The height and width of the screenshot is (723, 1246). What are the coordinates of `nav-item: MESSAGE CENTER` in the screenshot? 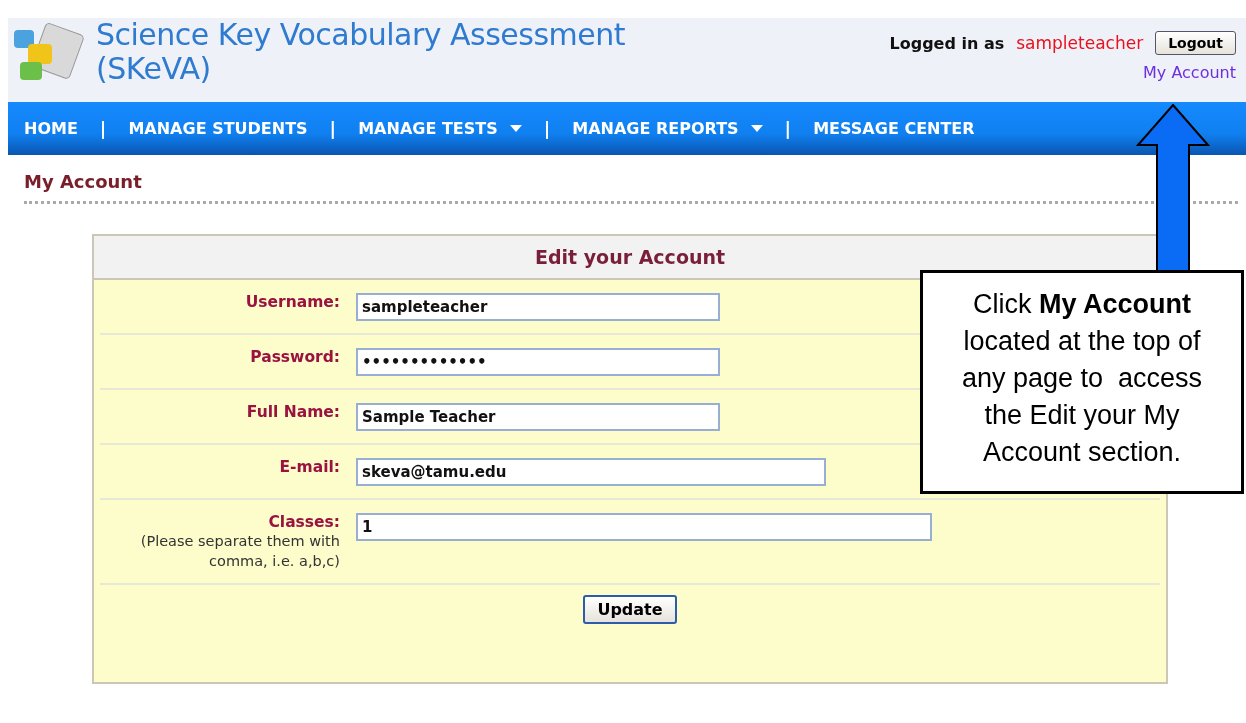 It's located at (894, 128).